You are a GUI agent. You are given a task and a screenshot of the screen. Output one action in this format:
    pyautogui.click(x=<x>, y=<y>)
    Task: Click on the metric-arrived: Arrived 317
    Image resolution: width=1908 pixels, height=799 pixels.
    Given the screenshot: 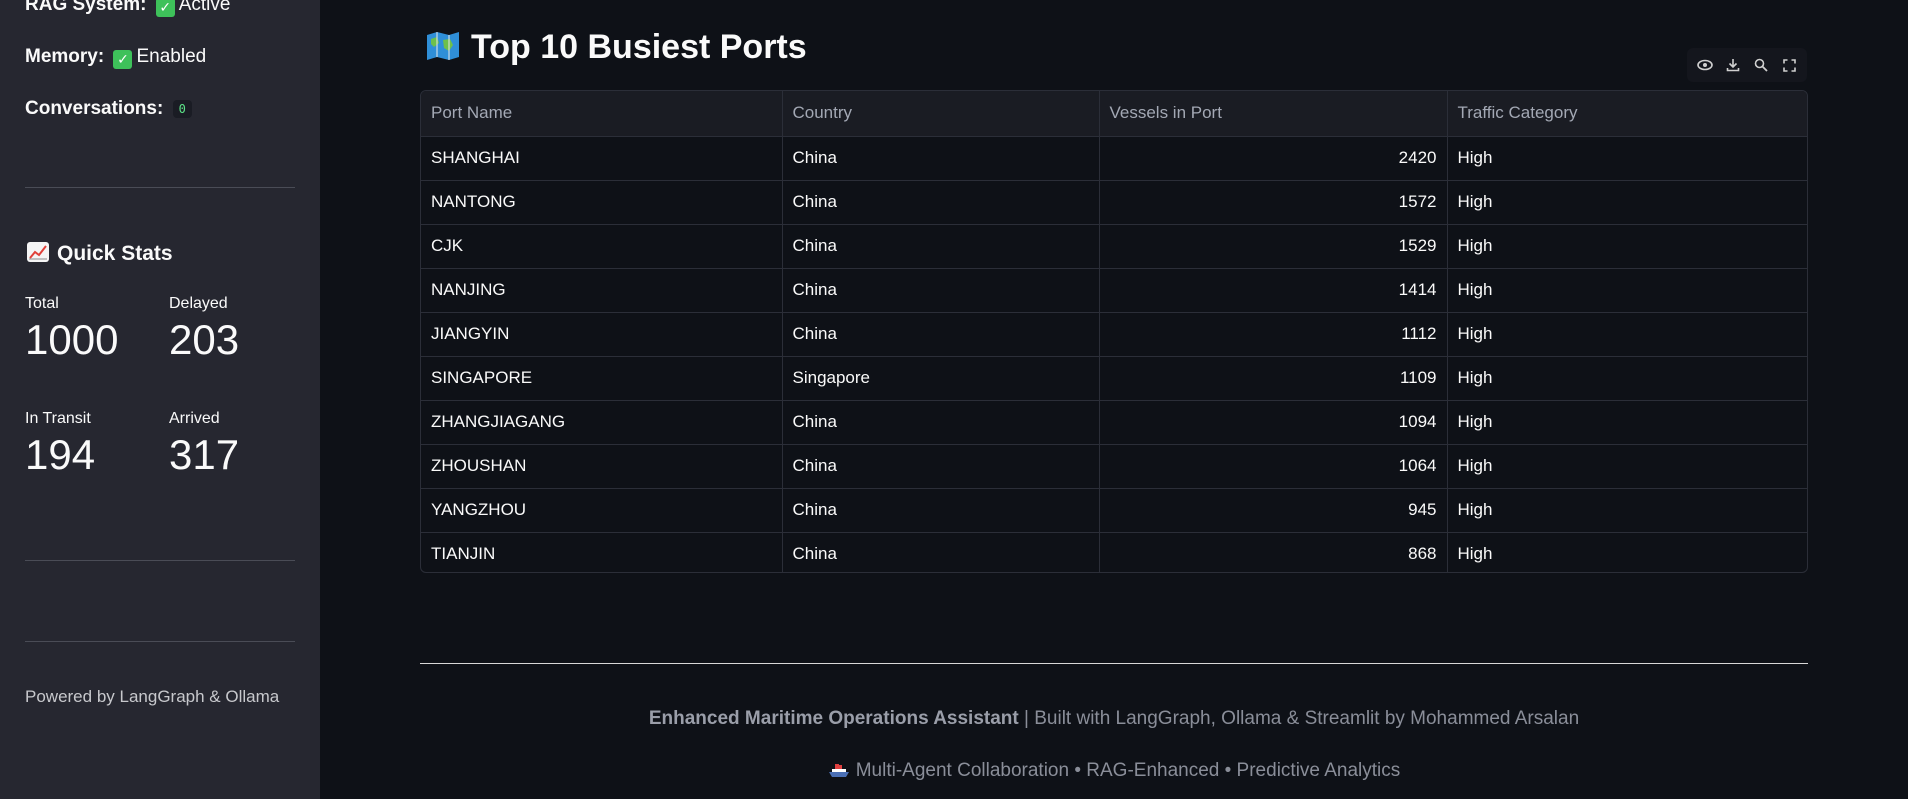 What is the action you would take?
    pyautogui.click(x=204, y=443)
    